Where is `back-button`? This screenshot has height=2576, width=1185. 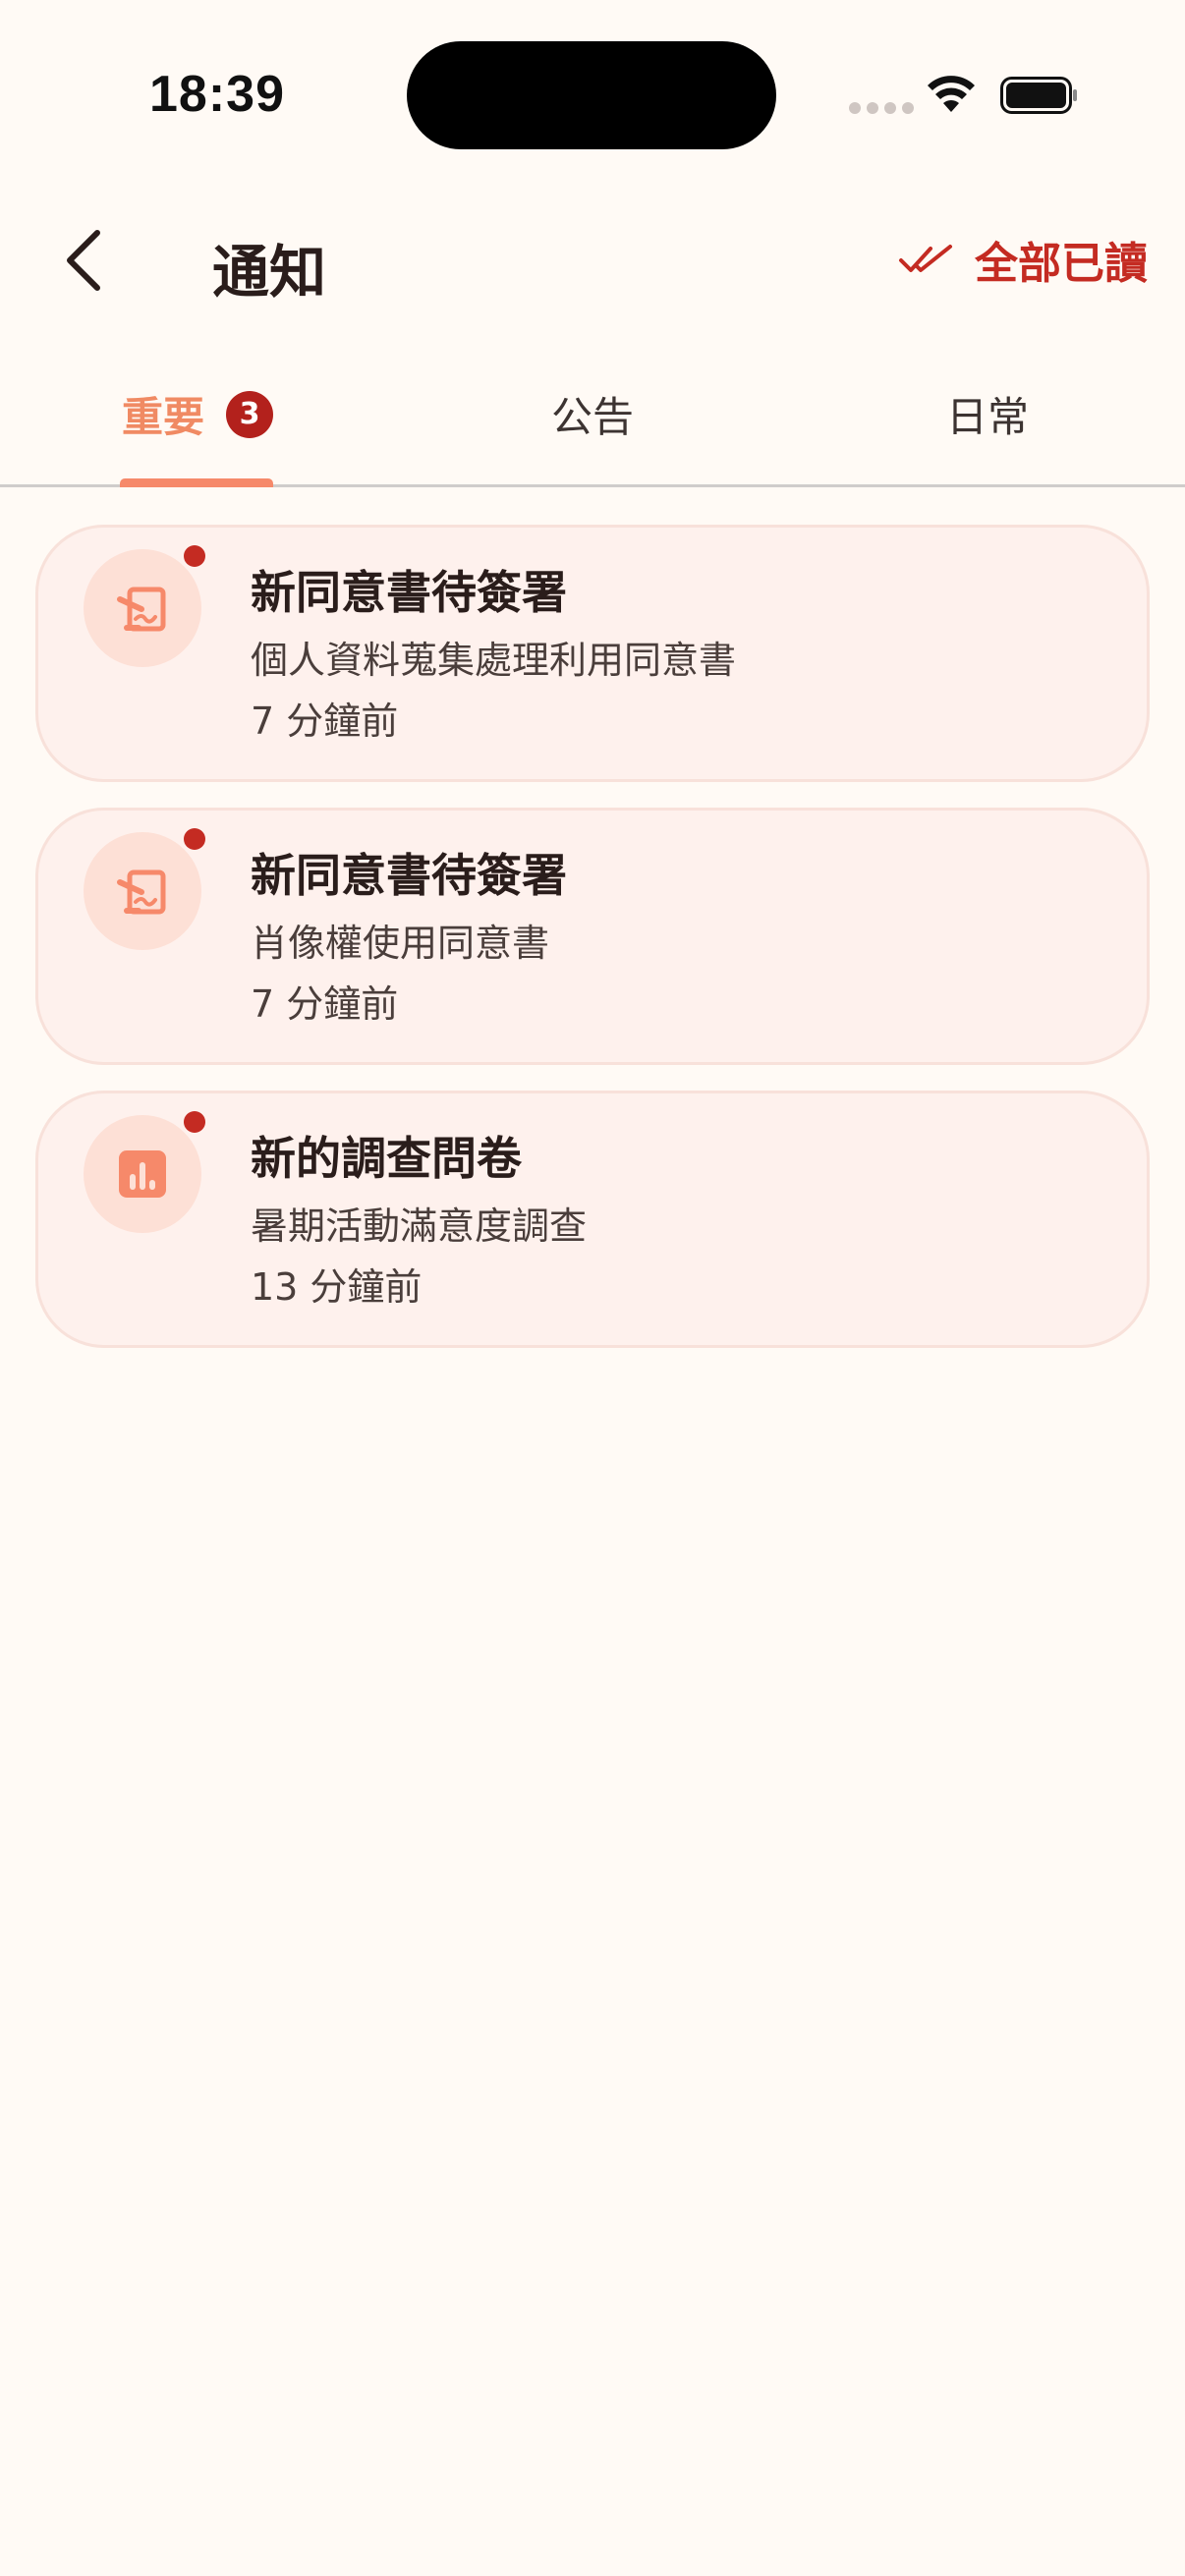 back-button is located at coordinates (84, 260).